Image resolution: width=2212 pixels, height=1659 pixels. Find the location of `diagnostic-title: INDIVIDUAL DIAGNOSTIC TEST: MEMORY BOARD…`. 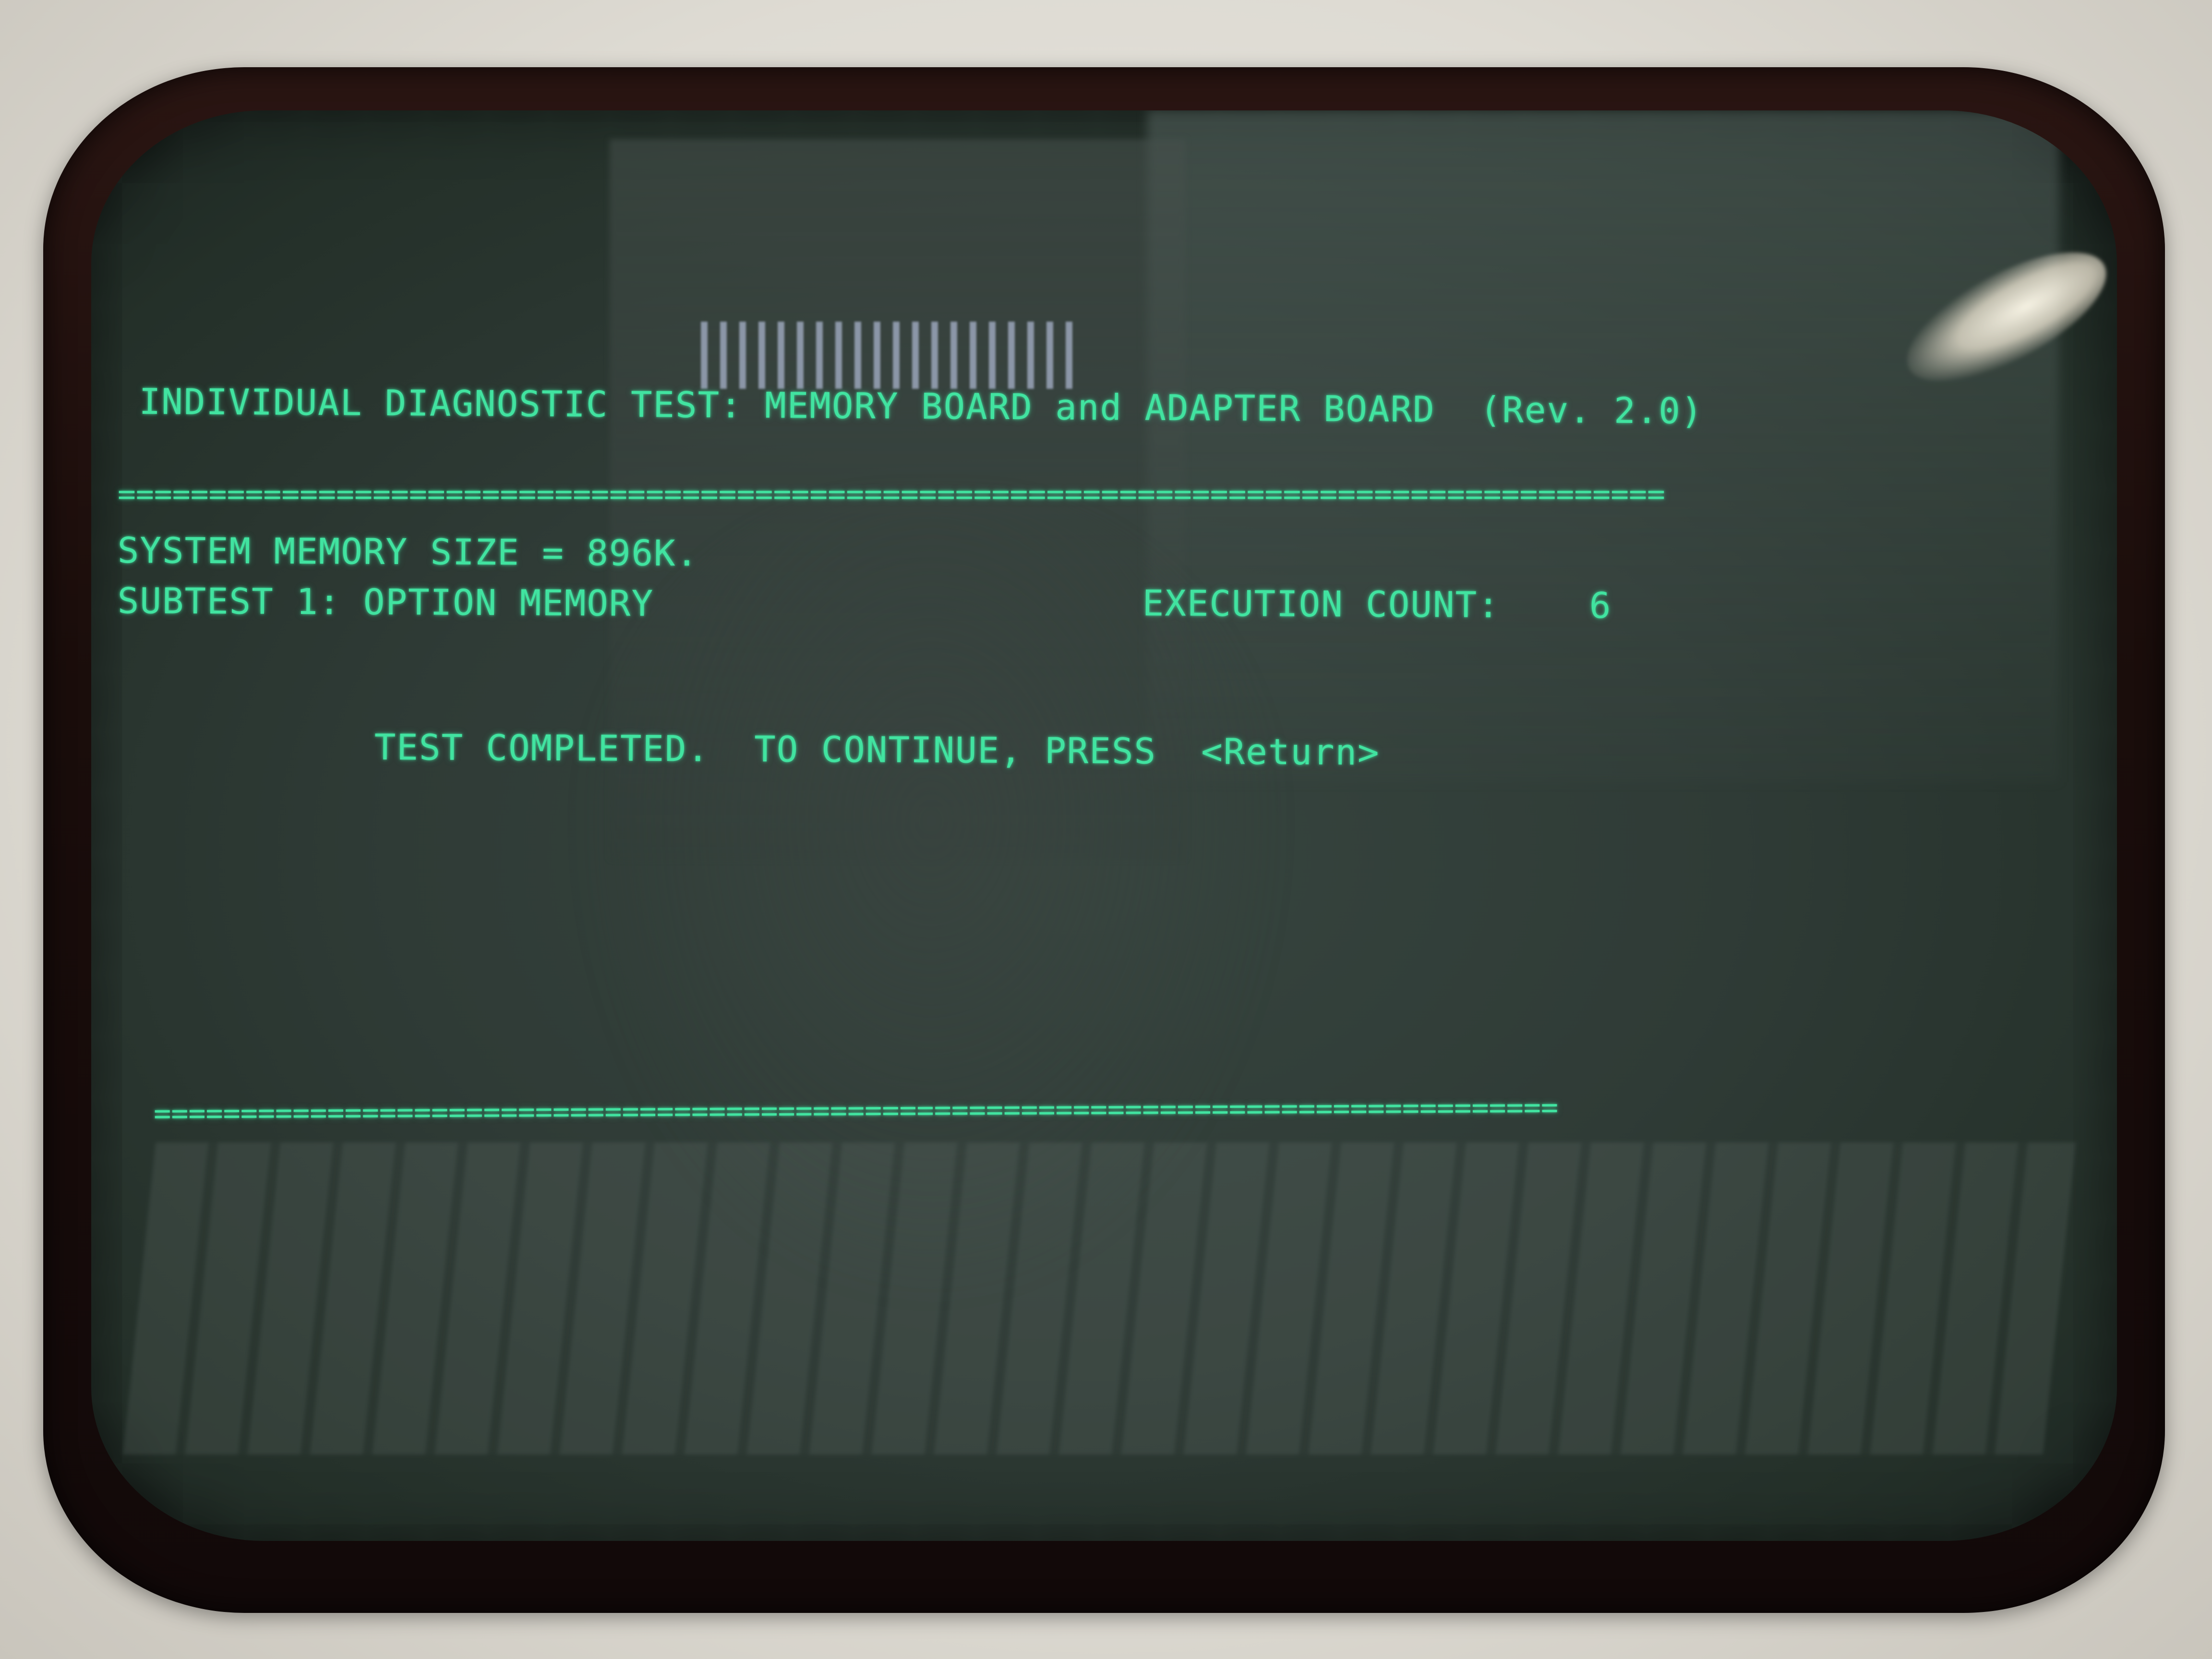

diagnostic-title: INDIVIDUAL DIAGNOSTIC TEST: MEMORY BOARD… is located at coordinates (922, 406).